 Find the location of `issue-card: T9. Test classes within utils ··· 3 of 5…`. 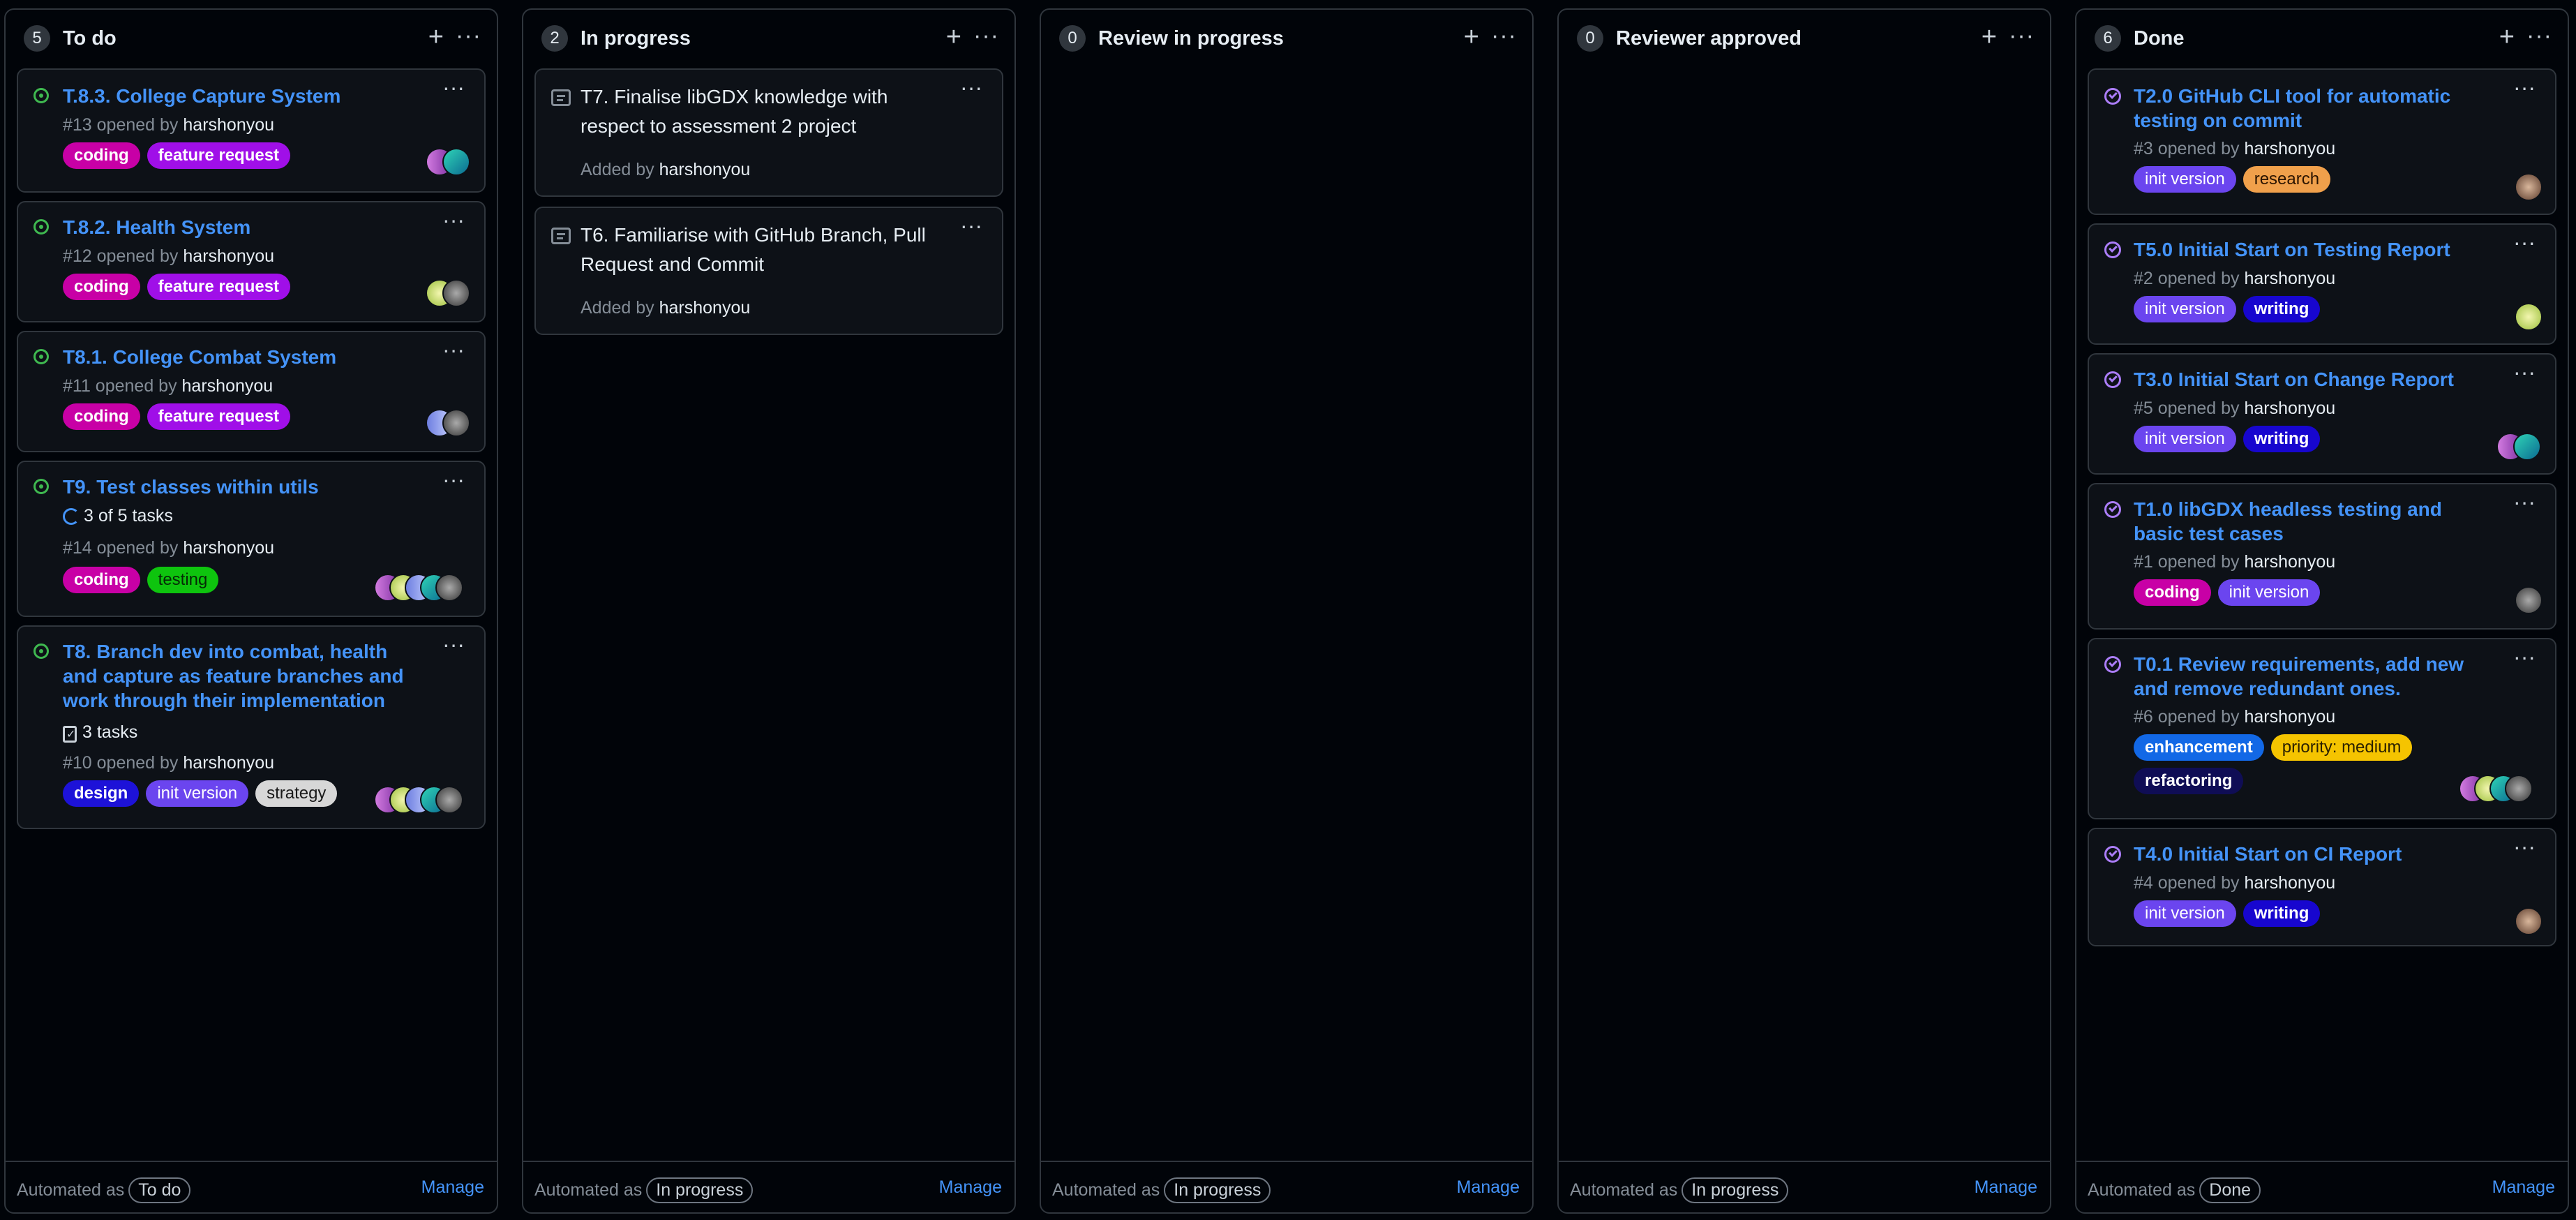

issue-card: T9. Test classes within utils ··· 3 of 5… is located at coordinates (251, 539).